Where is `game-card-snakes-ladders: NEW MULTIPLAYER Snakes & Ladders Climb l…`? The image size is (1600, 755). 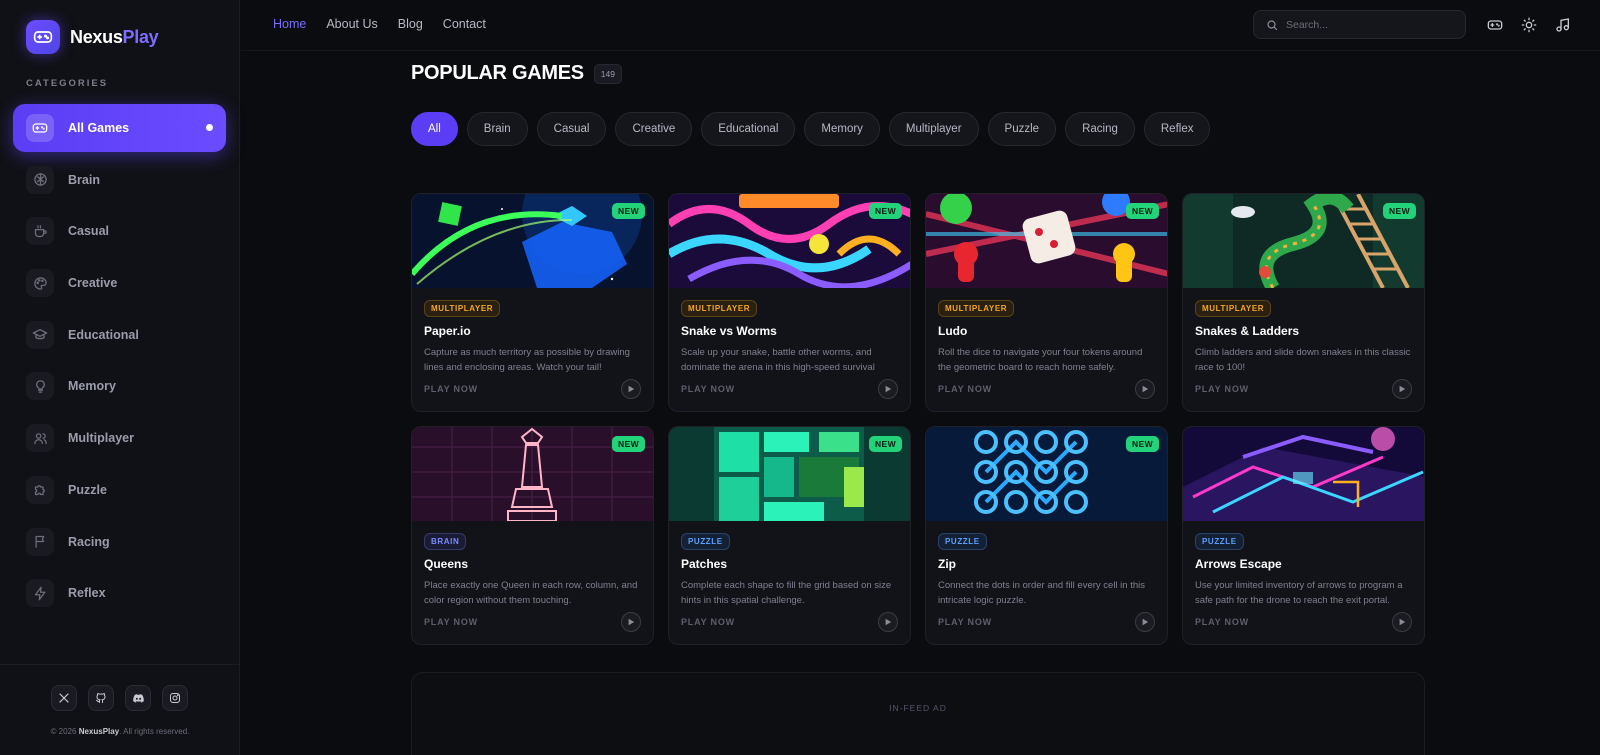
game-card-snakes-ladders: NEW MULTIPLAYER Snakes & Ladders Climb l… is located at coordinates (1303, 302).